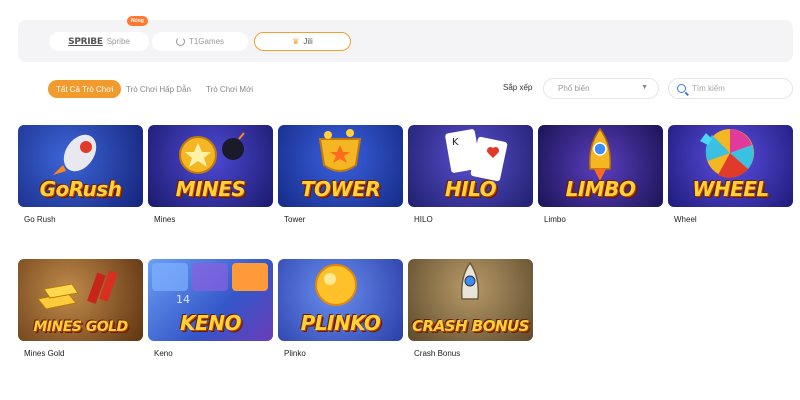 The height and width of the screenshot is (400, 800). Describe the element at coordinates (158, 89) in the screenshot. I see `tab-hot-games: Trò Chơi Hấp Dẫn` at that location.